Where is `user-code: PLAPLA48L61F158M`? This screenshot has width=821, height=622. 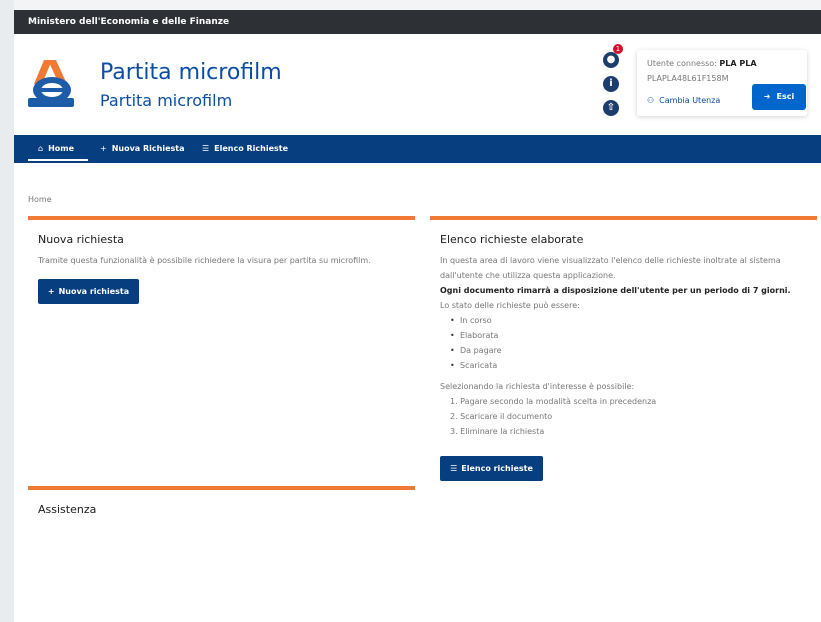
user-code: PLAPLA48L61F158M is located at coordinates (688, 78).